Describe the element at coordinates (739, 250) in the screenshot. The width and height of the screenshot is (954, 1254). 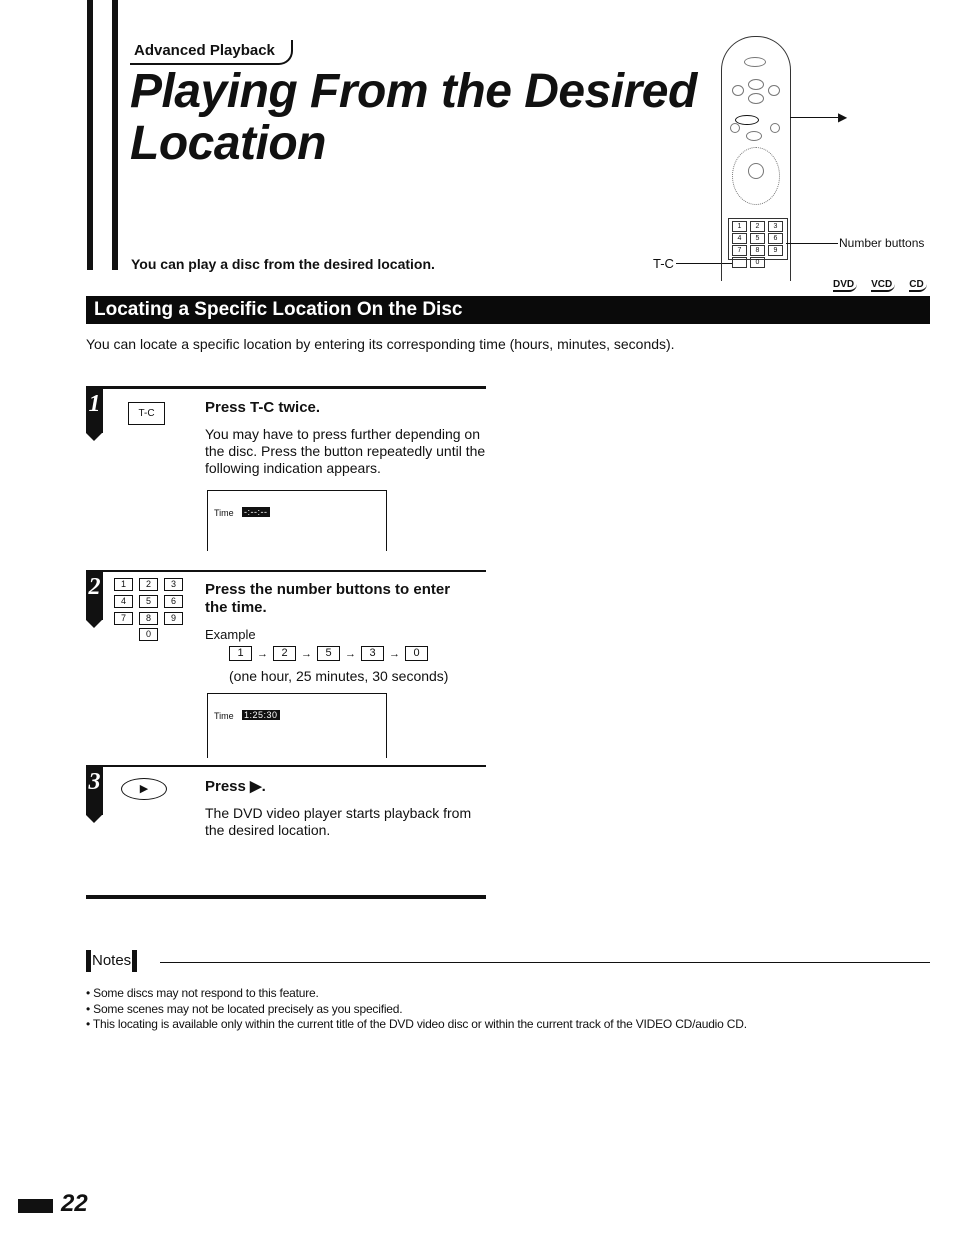
I see `remote-key: 7` at that location.